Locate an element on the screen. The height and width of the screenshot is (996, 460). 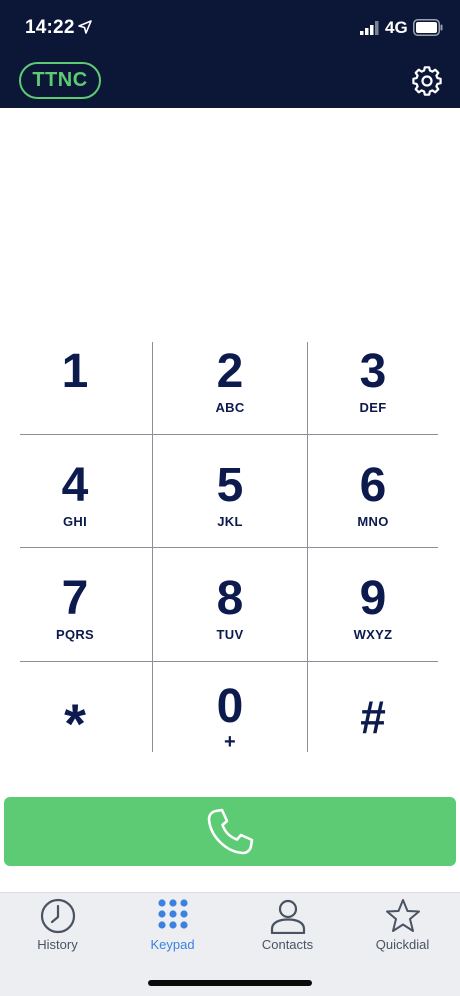
key-letters: DEF is located at coordinates (373, 407).